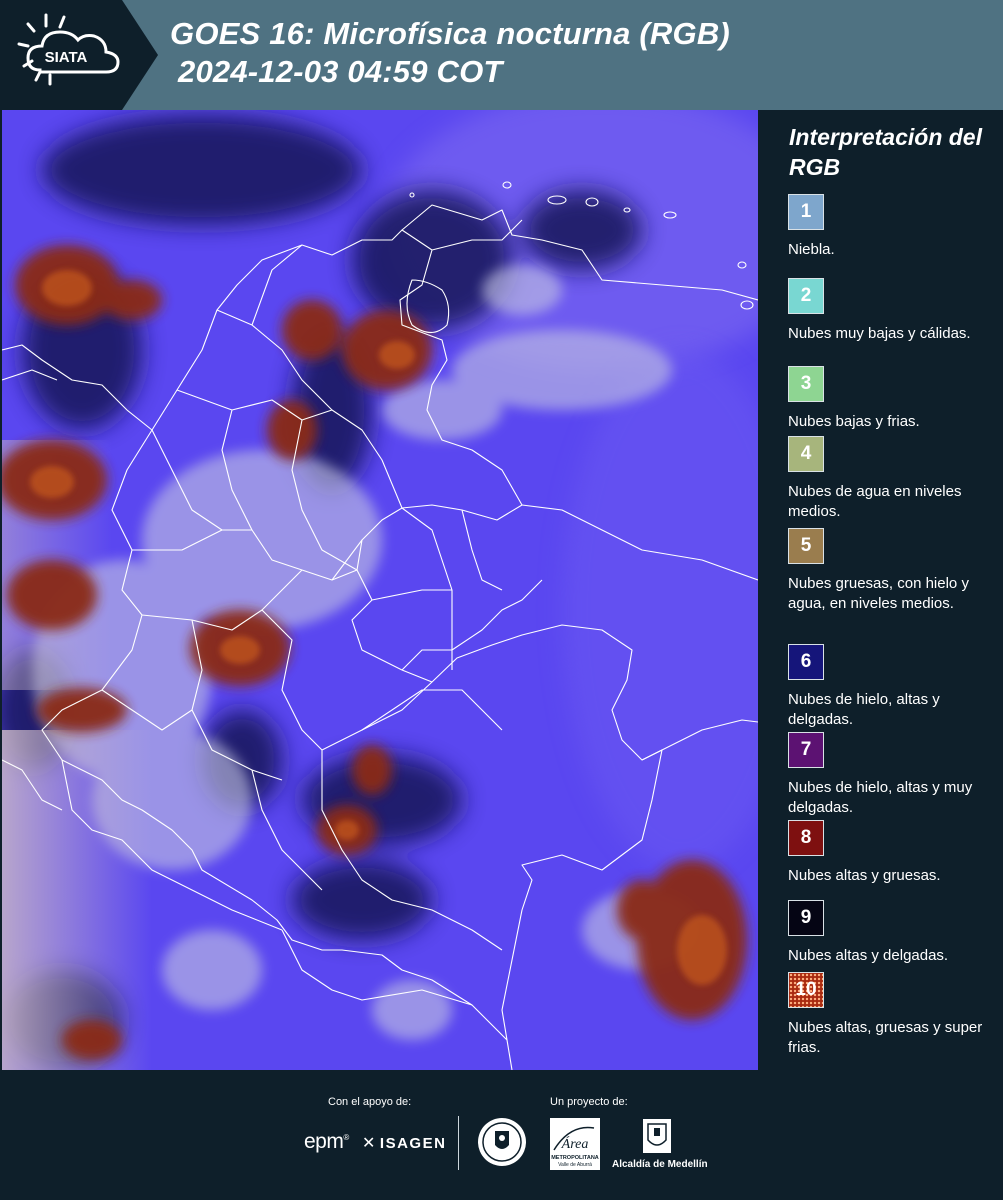 This screenshot has height=1200, width=1003. I want to click on legend-title: Interpretación del RGB, so click(885, 152).